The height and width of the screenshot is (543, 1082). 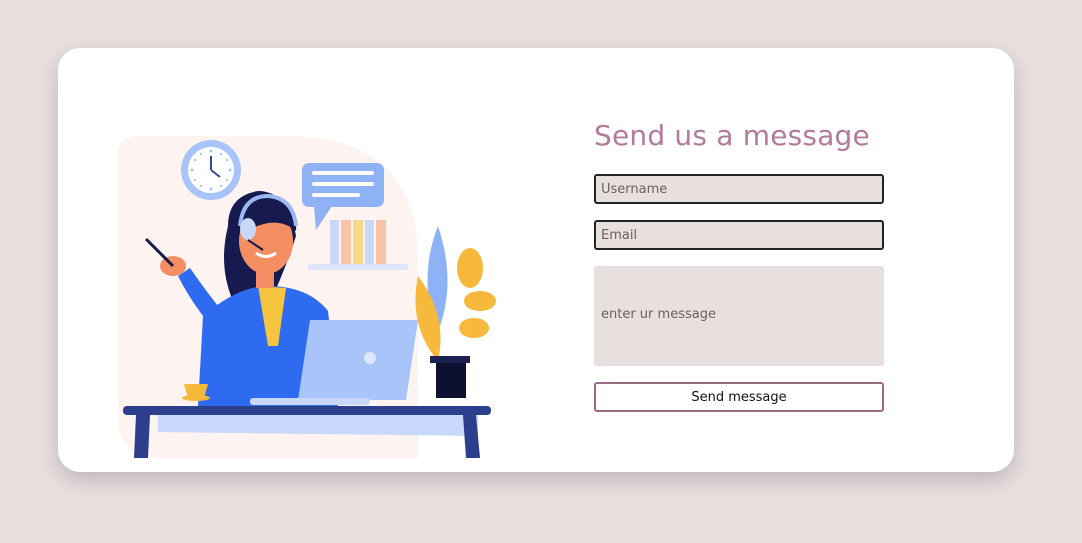 What do you see at coordinates (739, 189) in the screenshot?
I see `username-input` at bounding box center [739, 189].